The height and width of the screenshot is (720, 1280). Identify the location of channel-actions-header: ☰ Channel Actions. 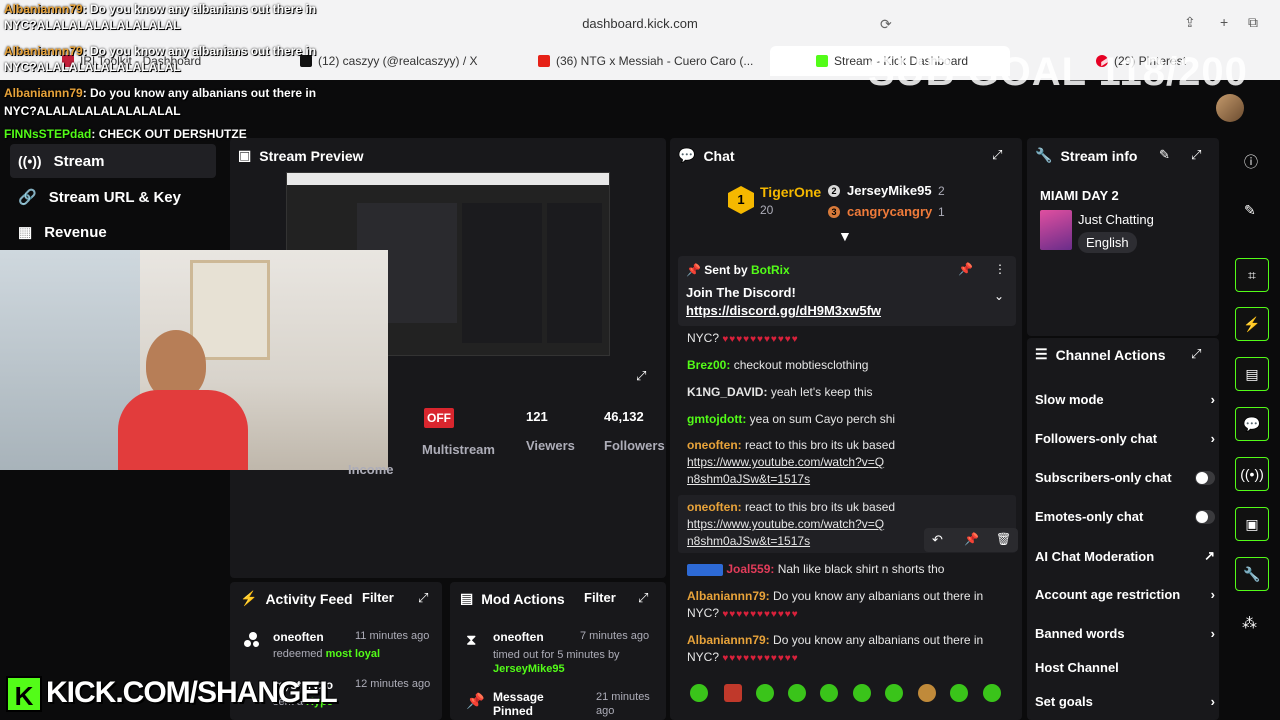
(1100, 354).